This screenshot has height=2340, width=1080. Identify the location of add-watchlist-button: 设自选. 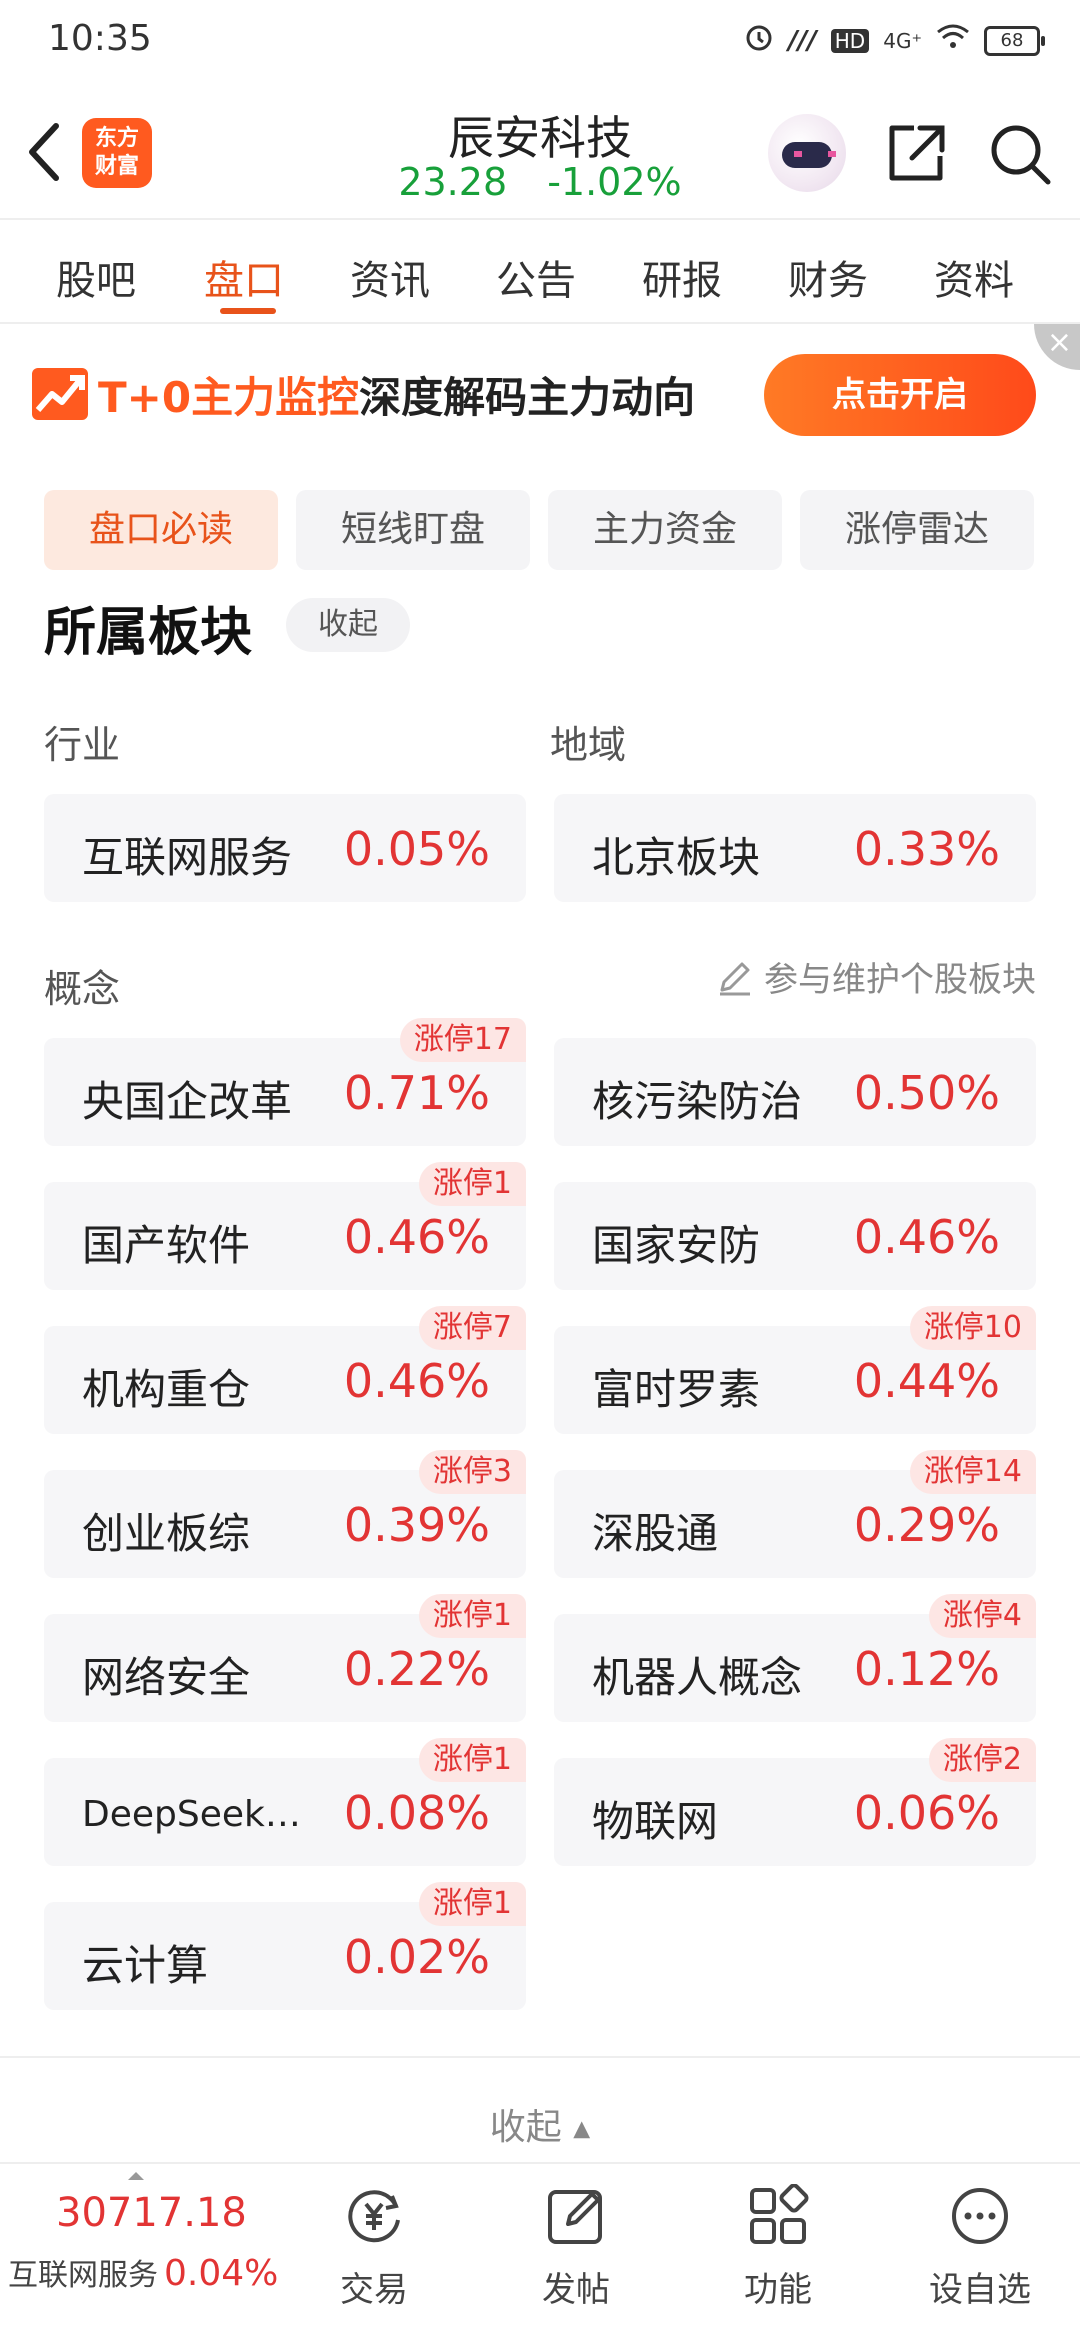
(980, 2247).